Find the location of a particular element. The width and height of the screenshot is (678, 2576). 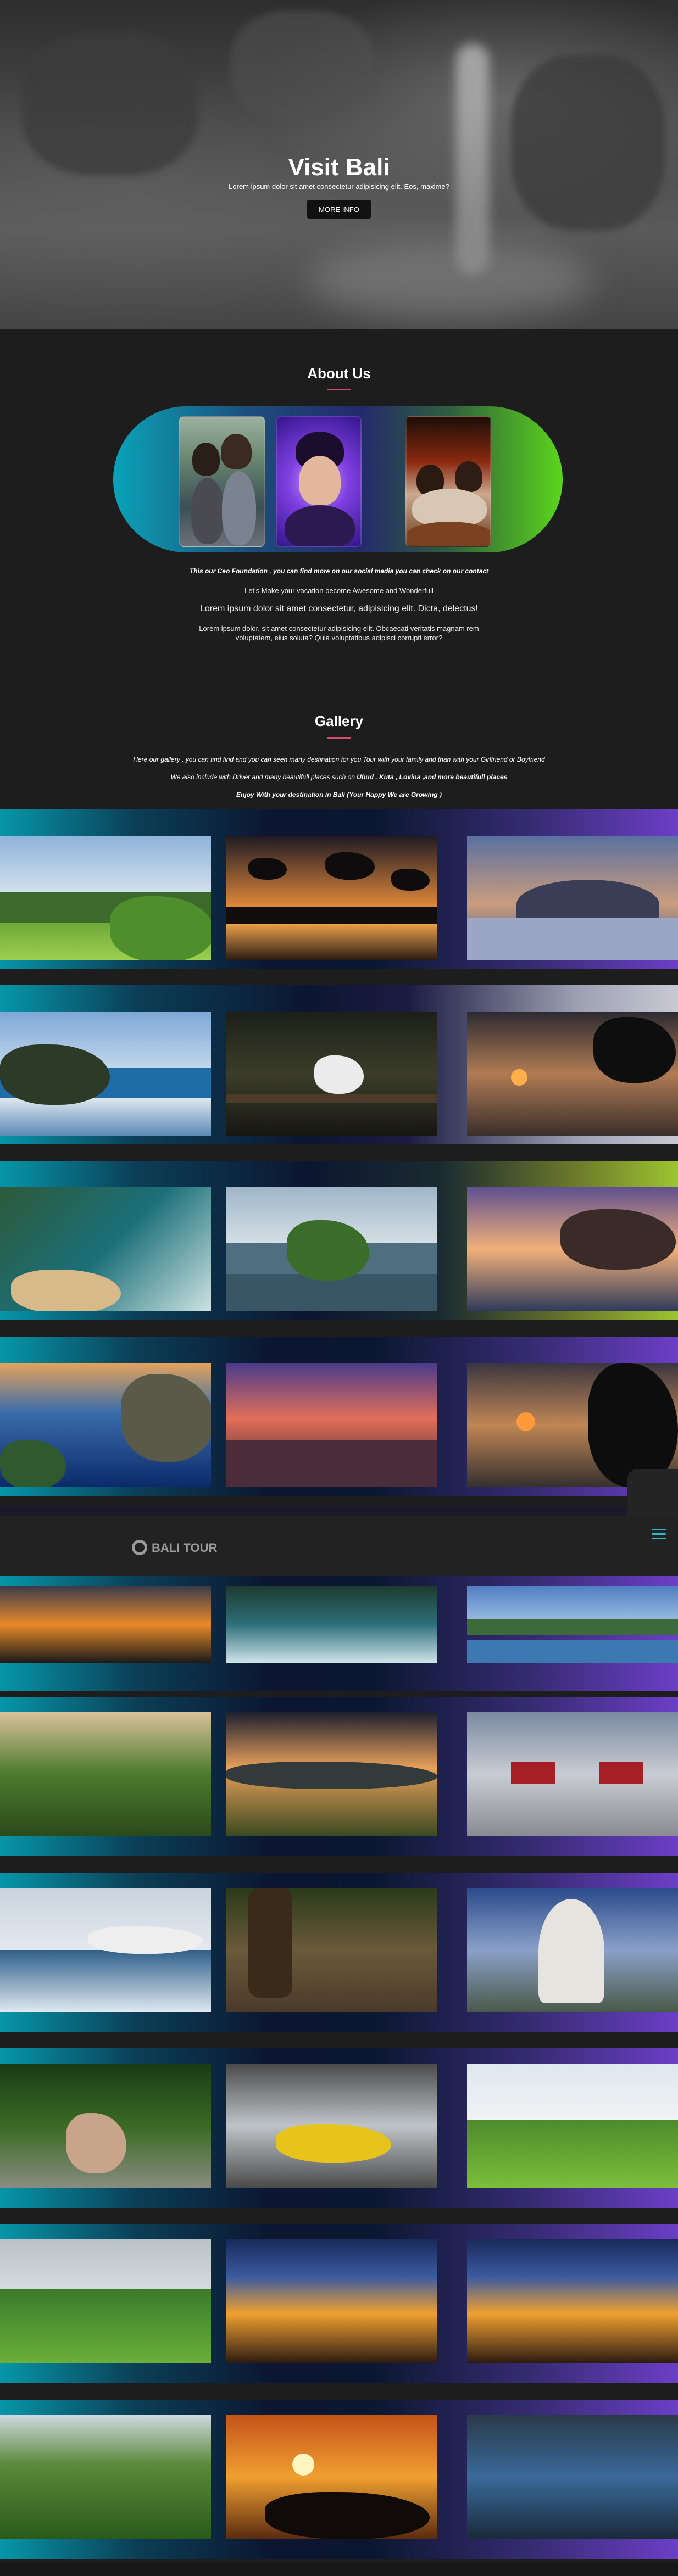

cliff-beach-photo is located at coordinates (106, 1249).